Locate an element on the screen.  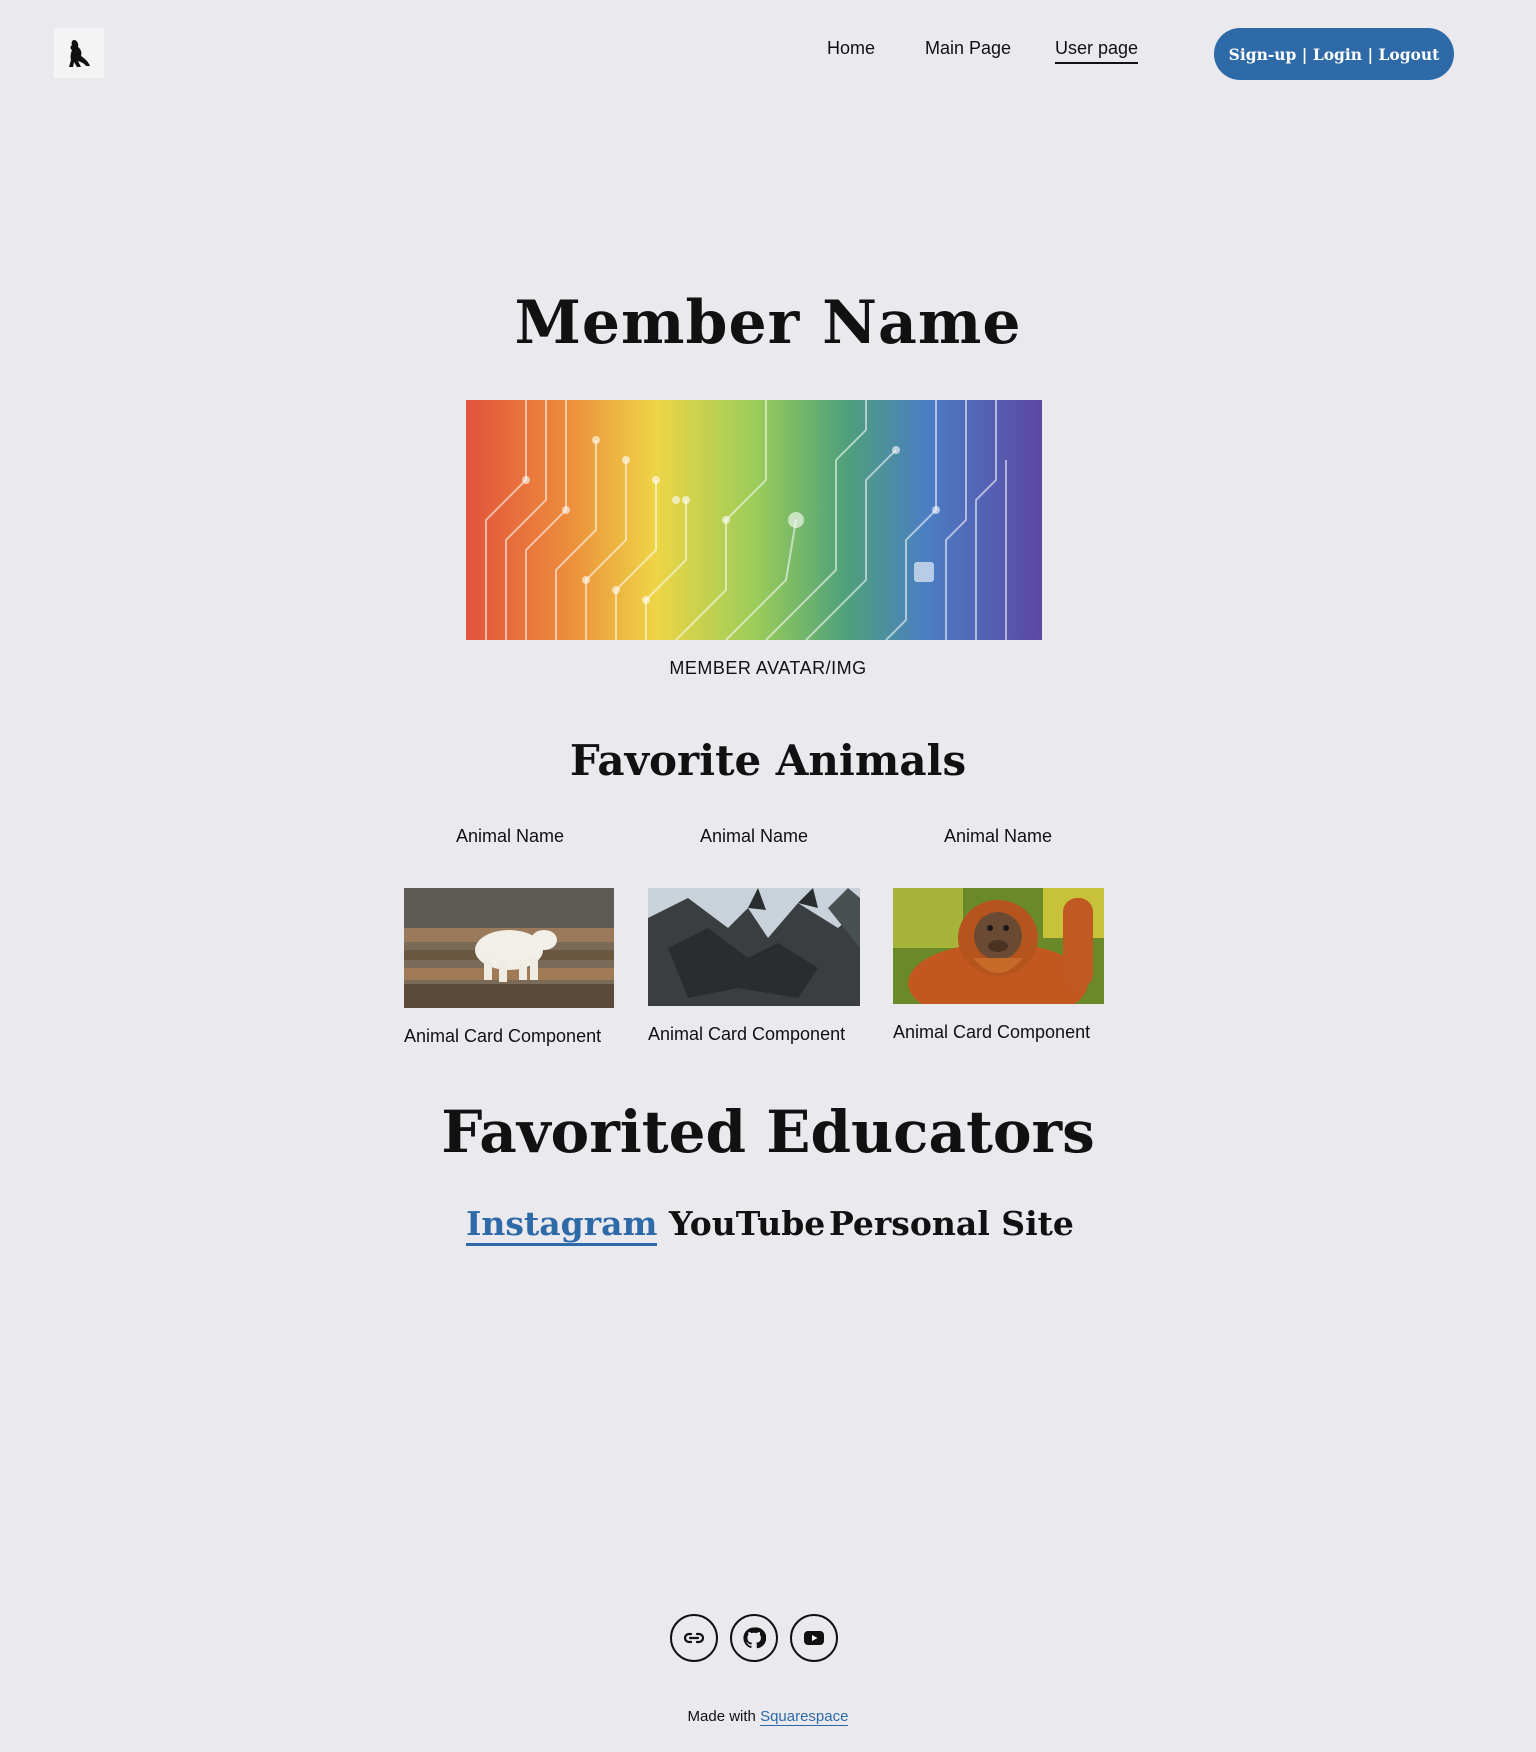
member-avatar is located at coordinates (754, 520).